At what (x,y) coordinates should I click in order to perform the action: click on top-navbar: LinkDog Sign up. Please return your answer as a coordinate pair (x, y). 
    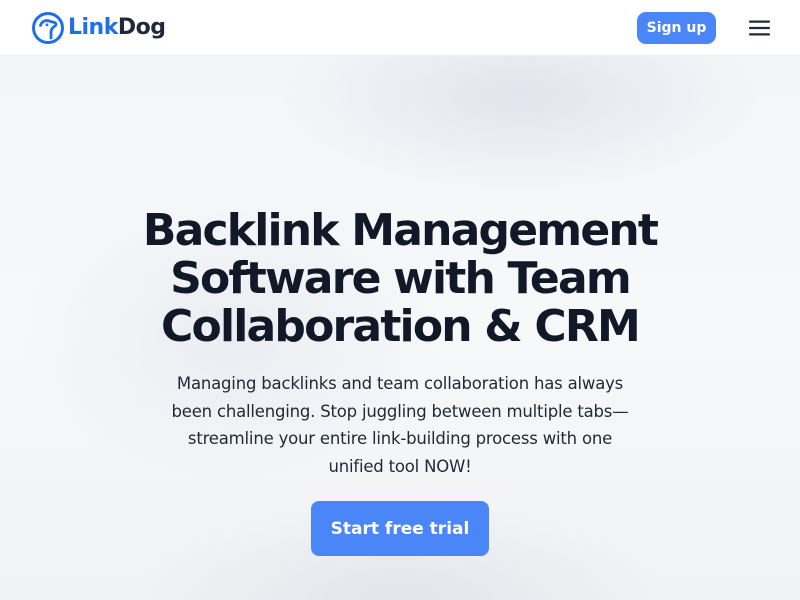
    Looking at the image, I should click on (400, 28).